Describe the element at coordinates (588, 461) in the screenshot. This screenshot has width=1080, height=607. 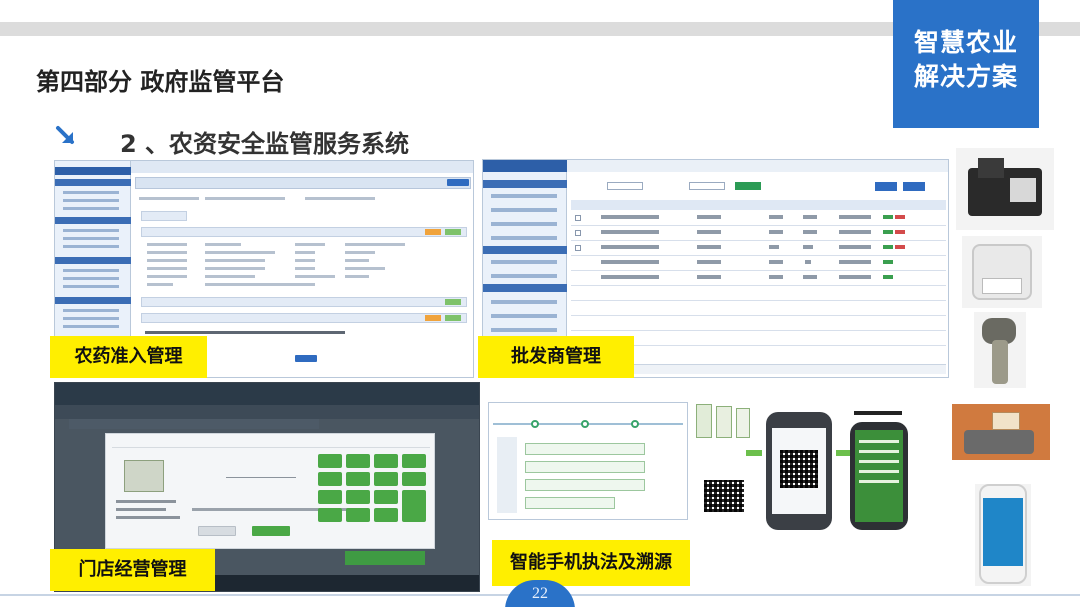
I see `enforcement-app-screenshot` at that location.